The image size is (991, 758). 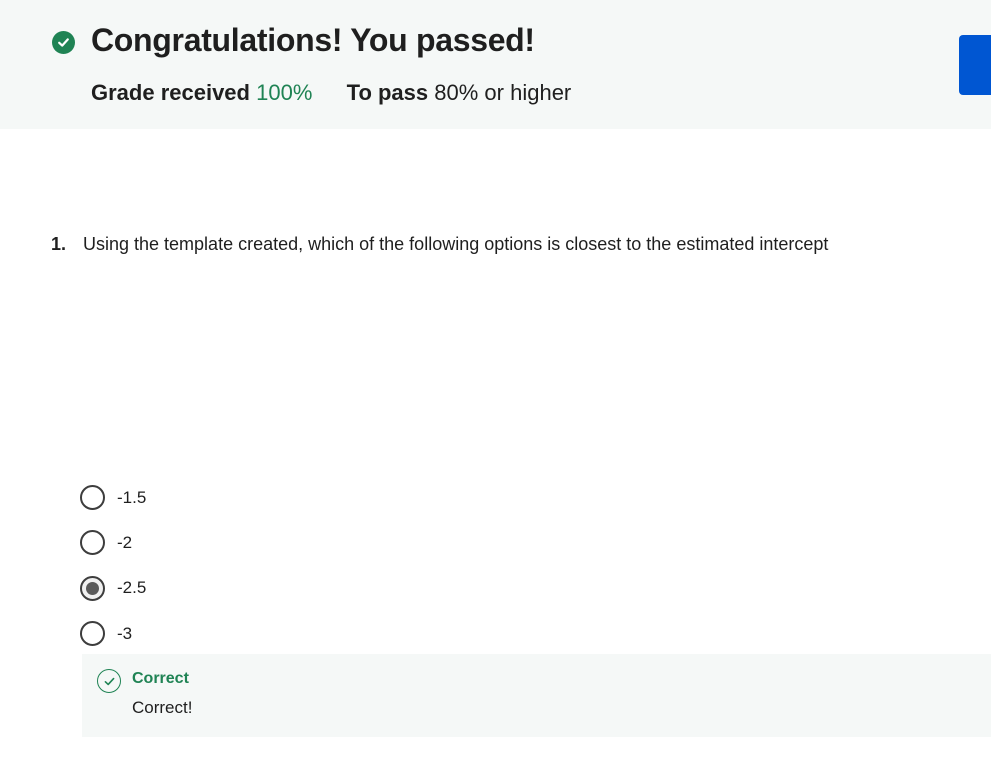 I want to click on grade-received-value: 100%, so click(x=284, y=92).